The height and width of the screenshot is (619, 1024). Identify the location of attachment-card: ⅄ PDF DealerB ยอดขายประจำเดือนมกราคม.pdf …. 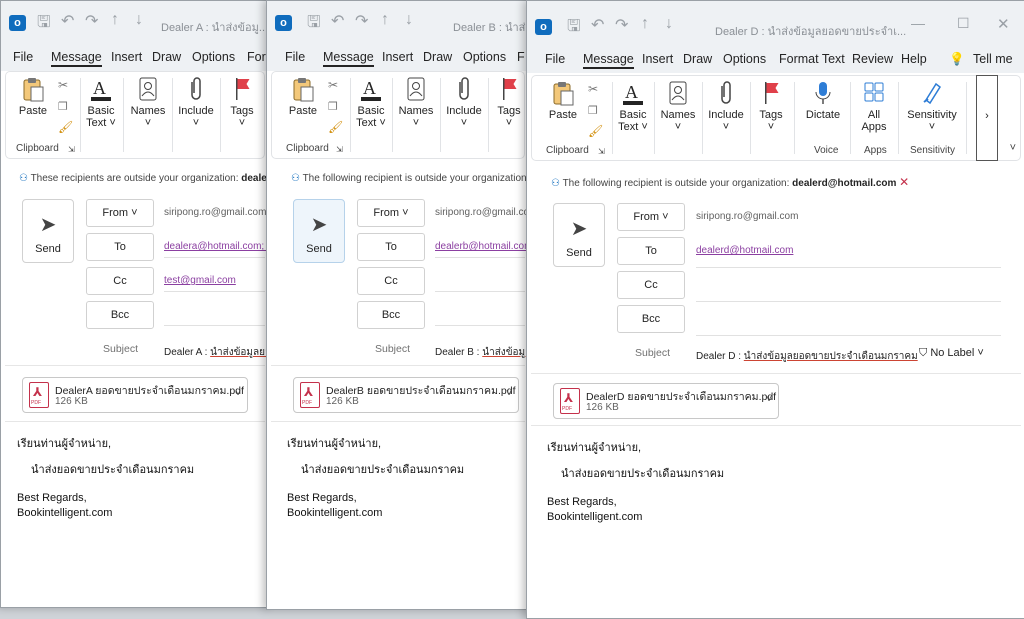
(406, 395).